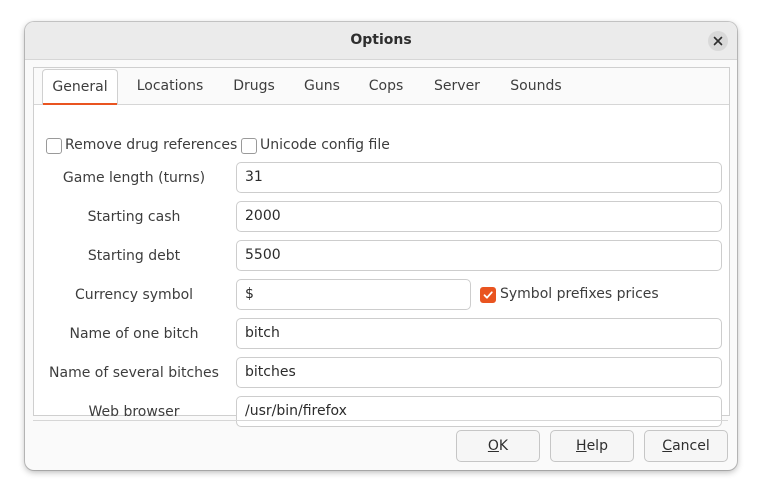 The height and width of the screenshot is (500, 763). I want to click on ok-button: OK, so click(498, 446).